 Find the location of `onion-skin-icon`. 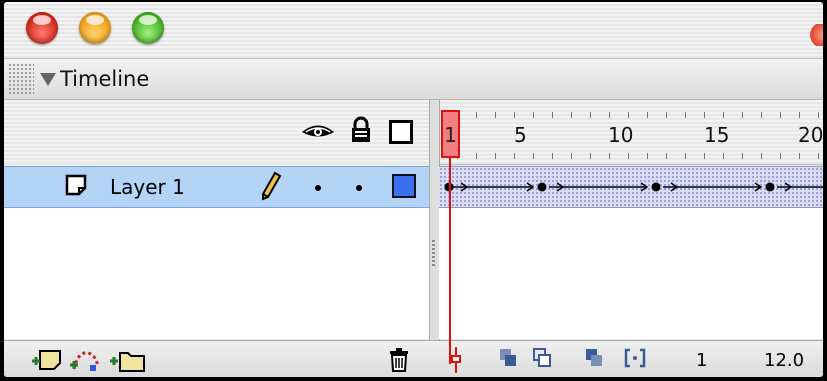

onion-skin-icon is located at coordinates (508, 358).